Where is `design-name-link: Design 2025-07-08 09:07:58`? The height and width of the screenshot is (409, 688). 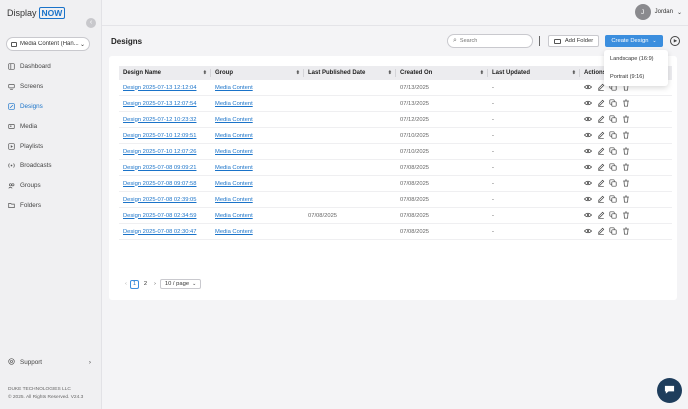 design-name-link: Design 2025-07-08 09:07:58 is located at coordinates (159, 184).